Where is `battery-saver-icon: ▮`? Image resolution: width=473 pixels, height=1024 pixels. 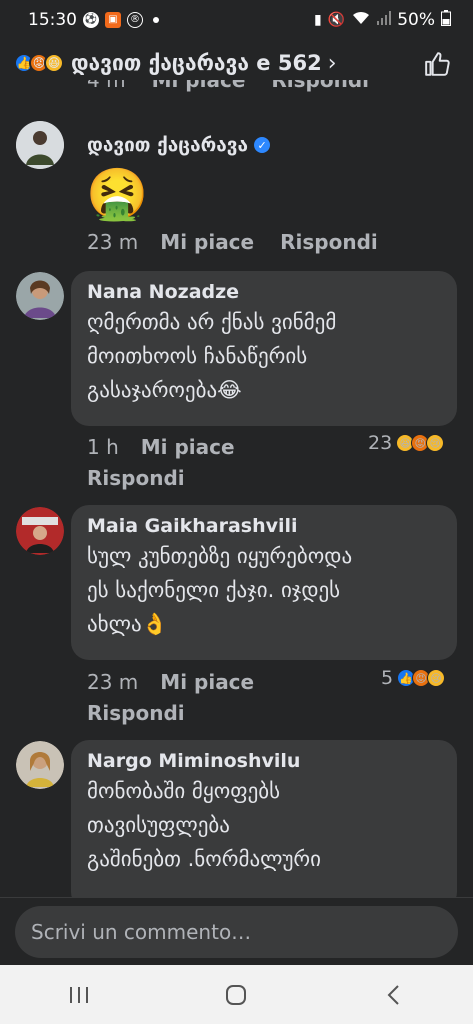
battery-saver-icon: ▮ is located at coordinates (318, 20).